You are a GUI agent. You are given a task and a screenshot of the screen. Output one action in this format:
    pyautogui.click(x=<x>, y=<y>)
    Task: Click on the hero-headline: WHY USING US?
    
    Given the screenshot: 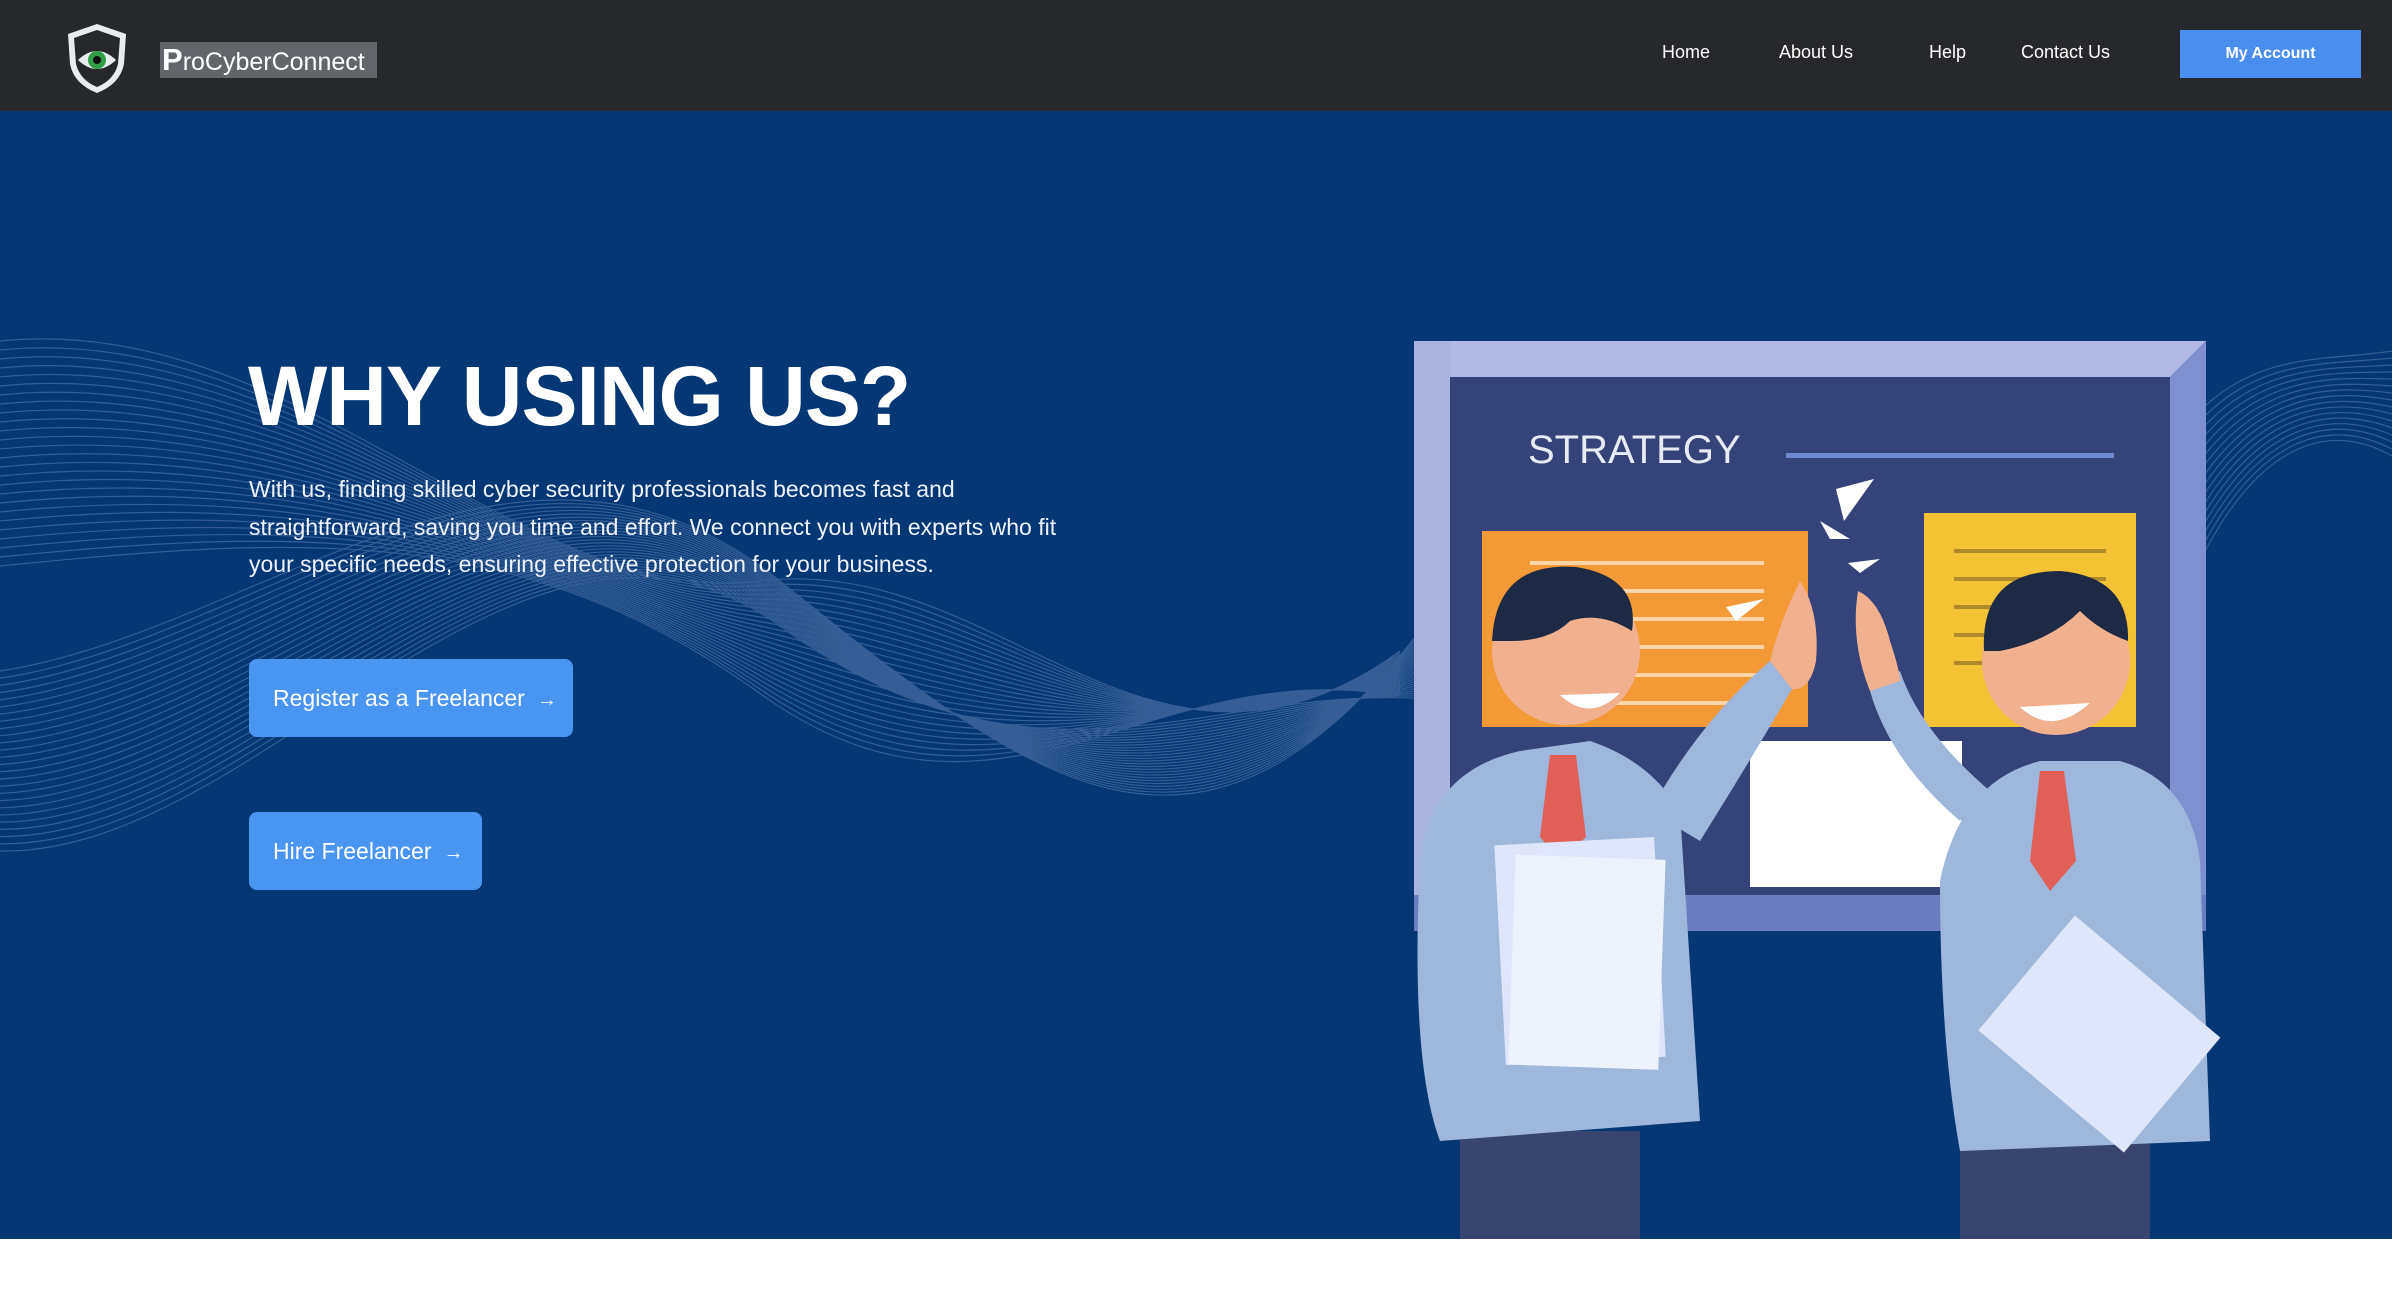 What is the action you would take?
    pyautogui.click(x=579, y=396)
    